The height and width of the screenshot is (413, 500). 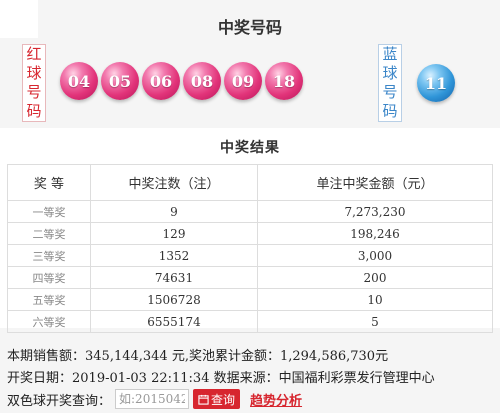 I want to click on issue-number-input, so click(x=152, y=399).